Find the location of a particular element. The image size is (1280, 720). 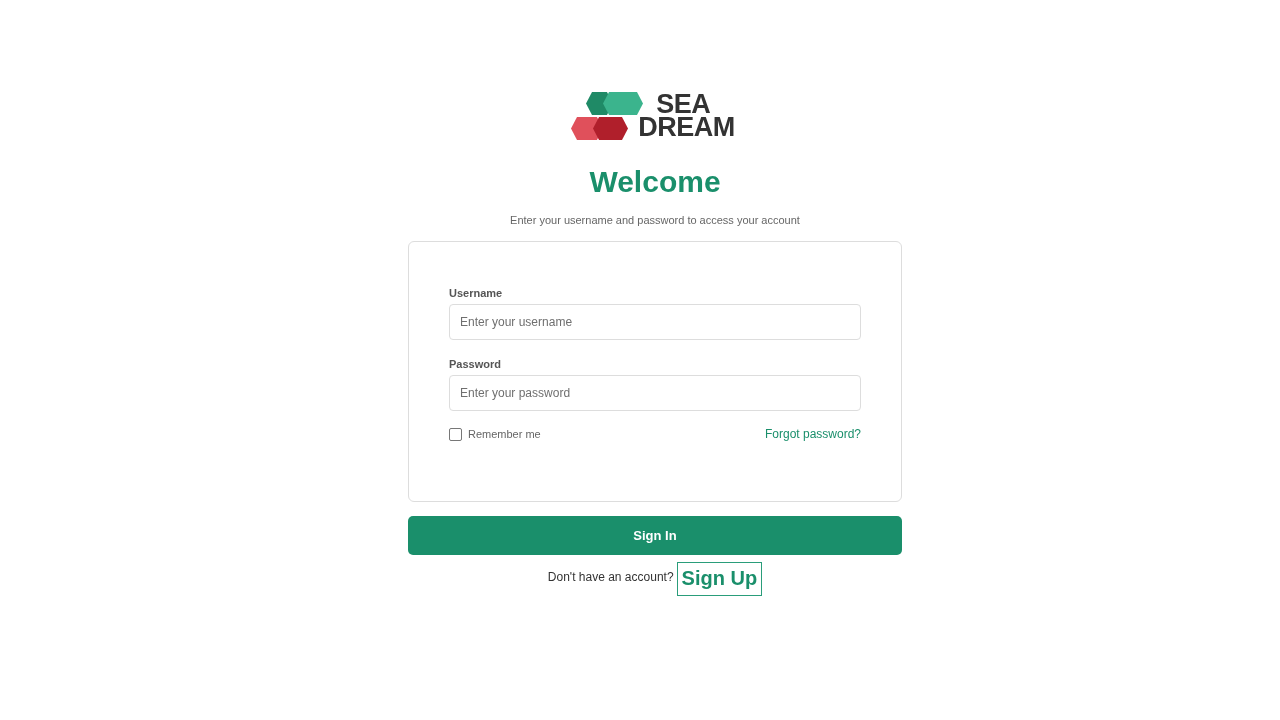

logo-wordmark: DREAM is located at coordinates (686, 127).